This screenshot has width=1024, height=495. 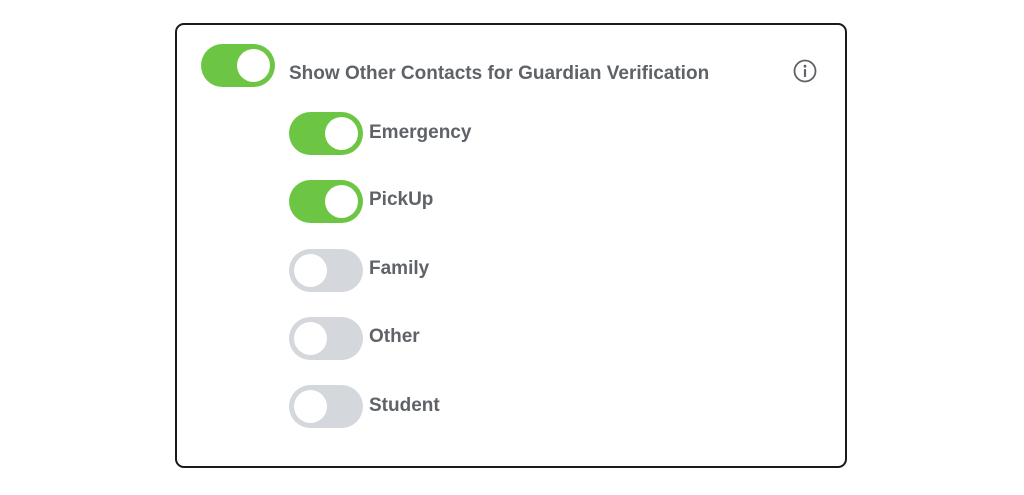 I want to click on other-toggle, so click(x=326, y=338).